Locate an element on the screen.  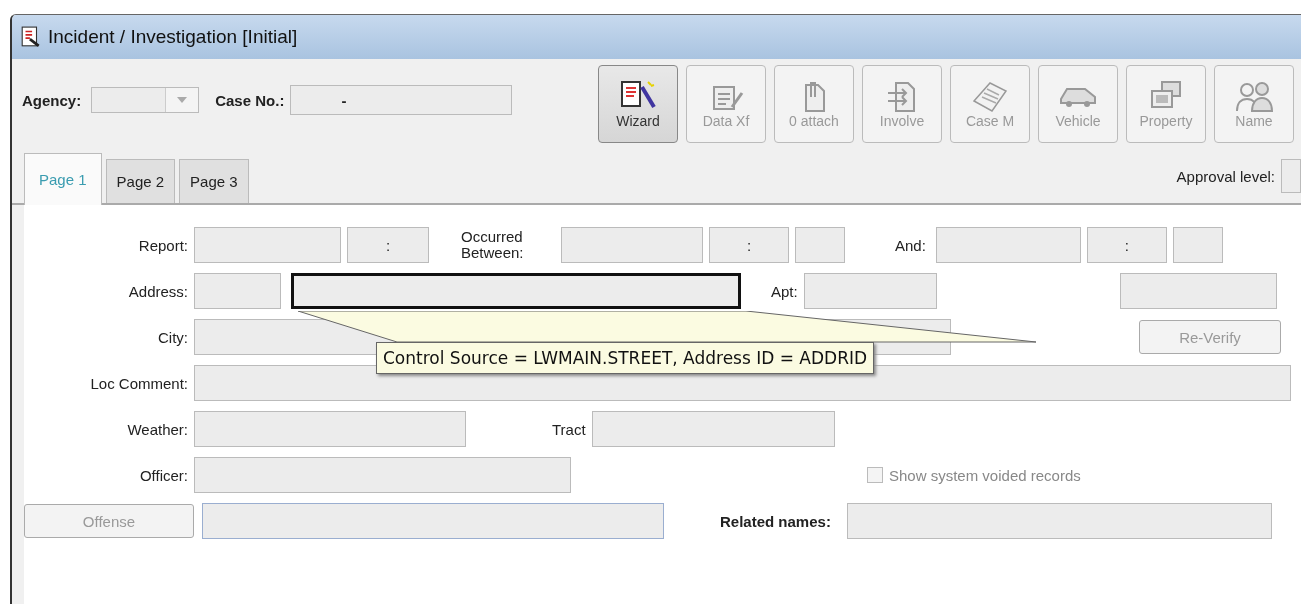
occurred-between-label: Occurred Between: is located at coordinates (493, 245).